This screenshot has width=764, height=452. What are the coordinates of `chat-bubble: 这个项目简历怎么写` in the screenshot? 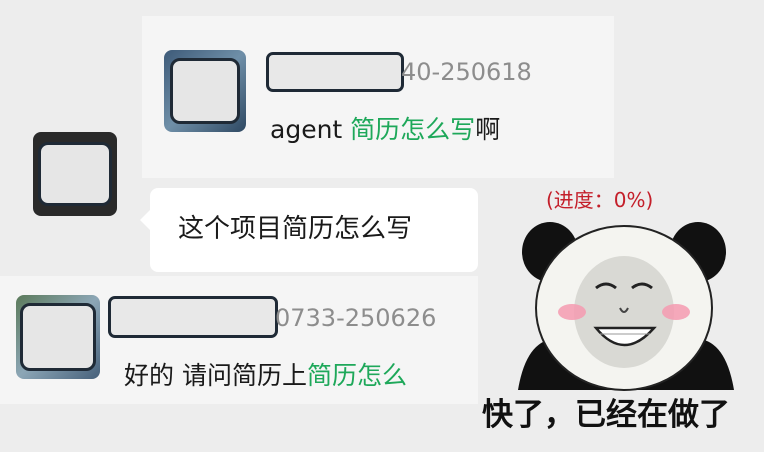 It's located at (309, 230).